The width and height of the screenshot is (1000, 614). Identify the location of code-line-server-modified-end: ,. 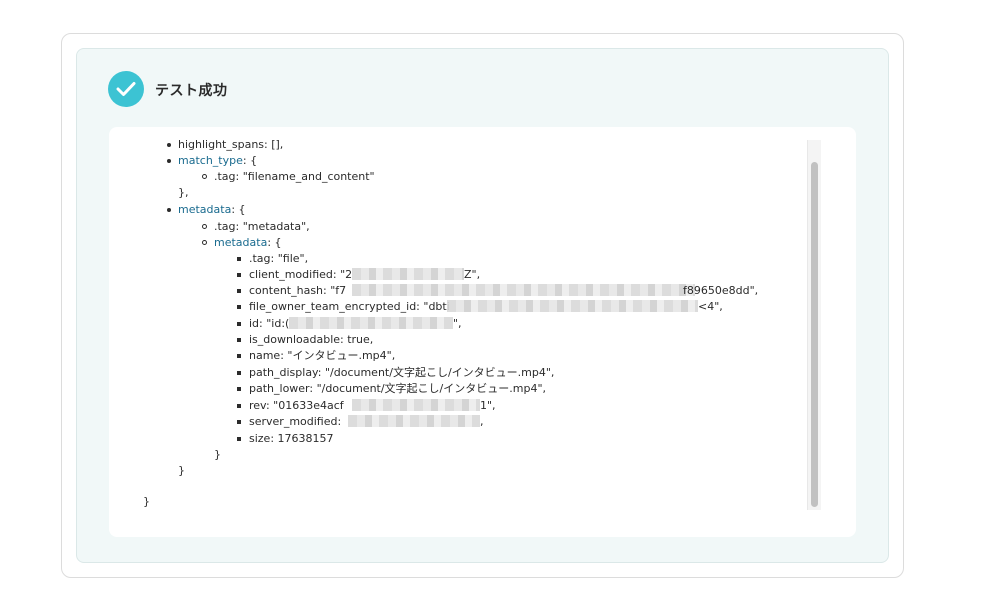
(482, 421).